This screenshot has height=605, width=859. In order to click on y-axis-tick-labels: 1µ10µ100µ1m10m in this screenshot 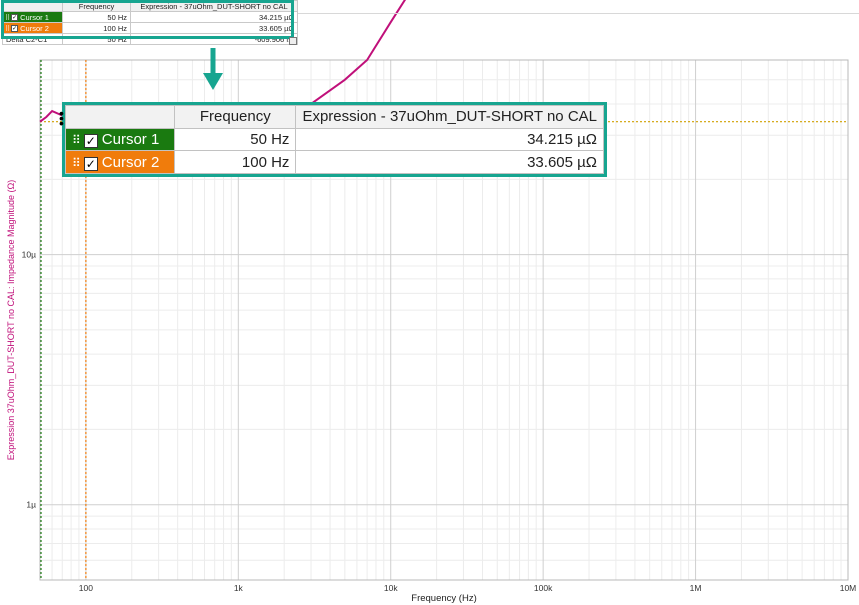, I will do `click(26, 255)`.